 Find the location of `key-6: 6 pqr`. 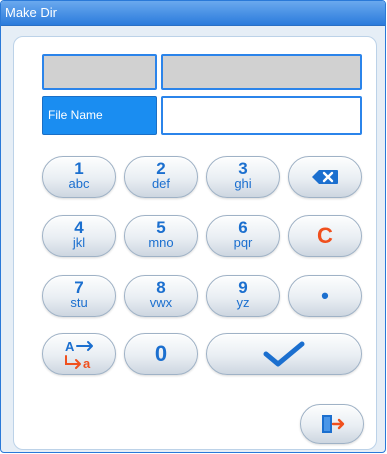

key-6: 6 pqr is located at coordinates (243, 236).